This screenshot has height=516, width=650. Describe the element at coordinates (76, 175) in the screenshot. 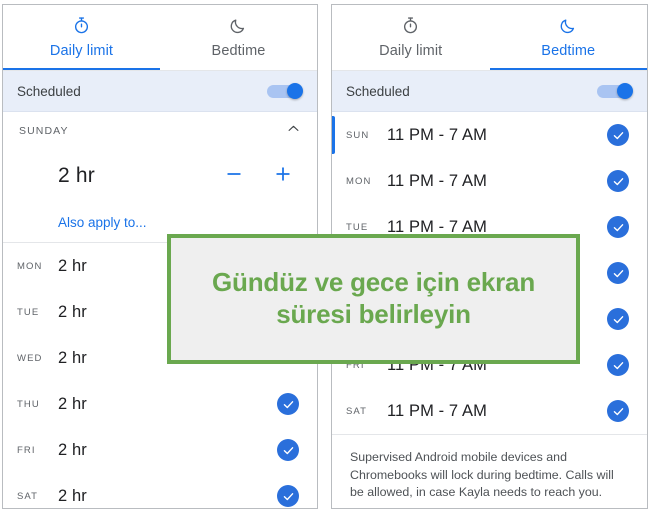

I see `sunday-limit-value: 2 hr` at that location.